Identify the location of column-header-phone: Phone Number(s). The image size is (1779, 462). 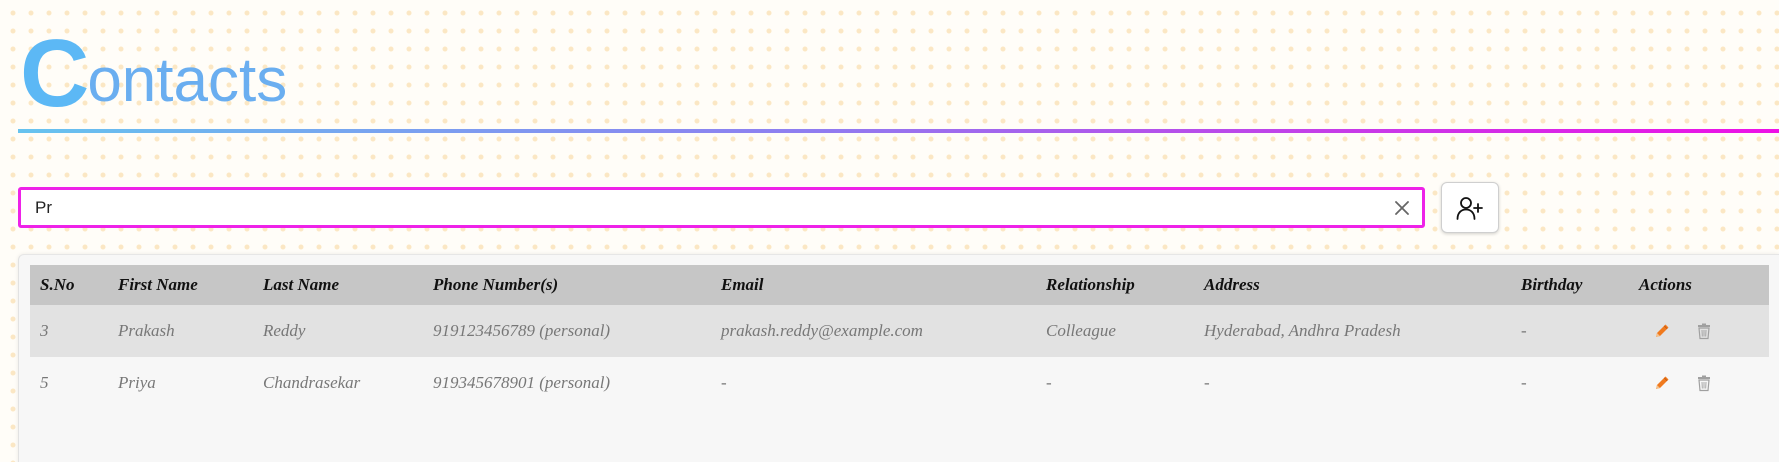
(567, 285).